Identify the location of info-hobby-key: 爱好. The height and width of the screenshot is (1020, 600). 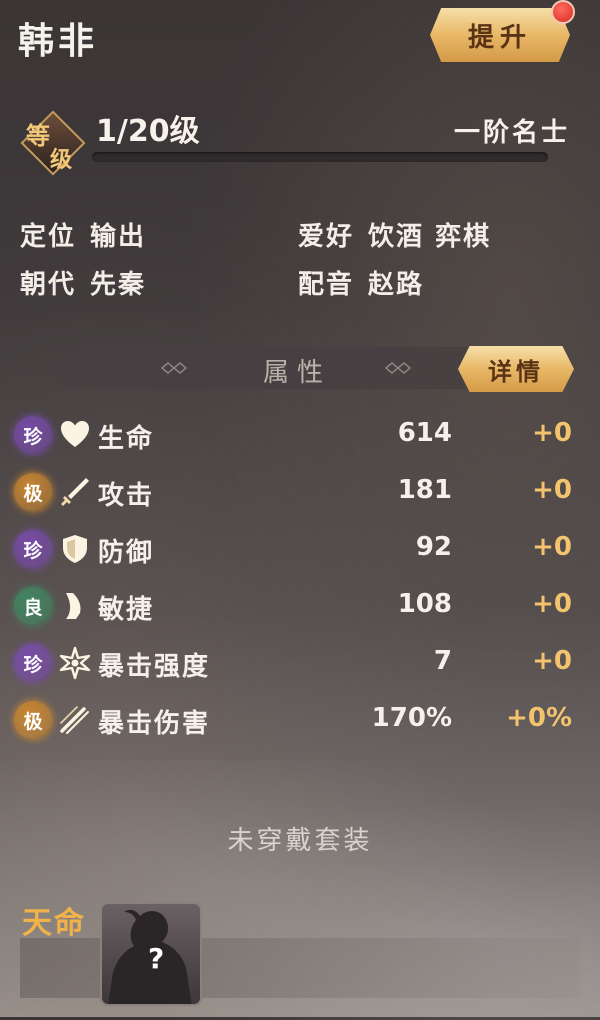
(326, 237).